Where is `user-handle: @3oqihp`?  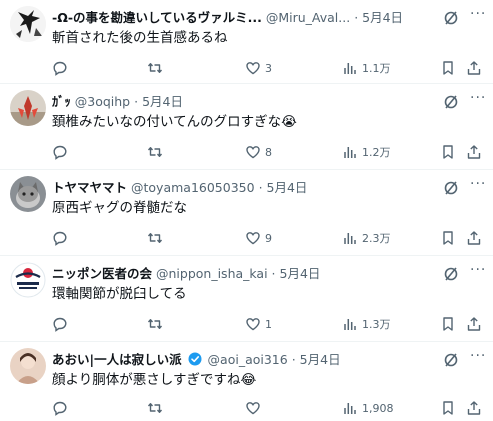
user-handle: @3oqihp is located at coordinates (102, 101).